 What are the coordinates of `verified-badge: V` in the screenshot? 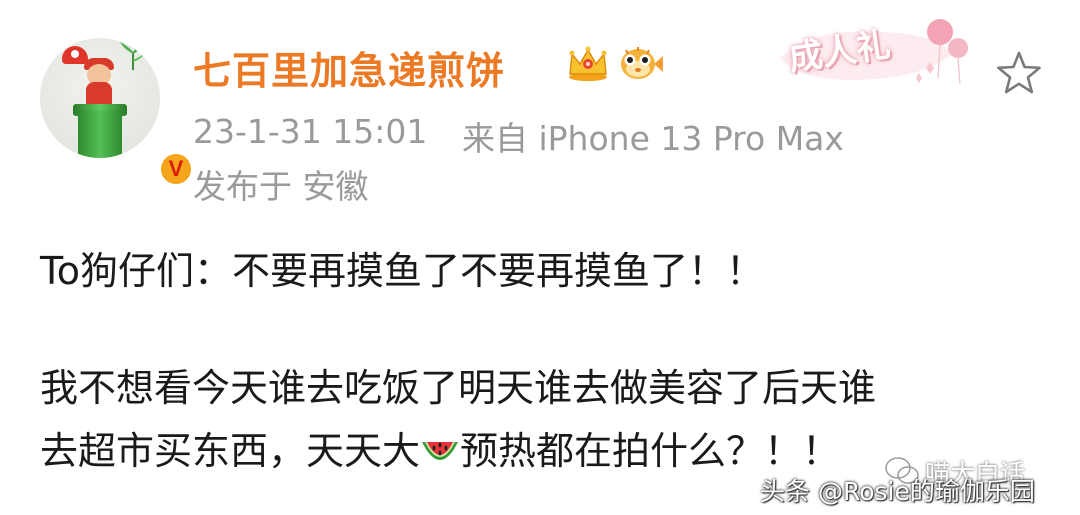 It's located at (176, 169).